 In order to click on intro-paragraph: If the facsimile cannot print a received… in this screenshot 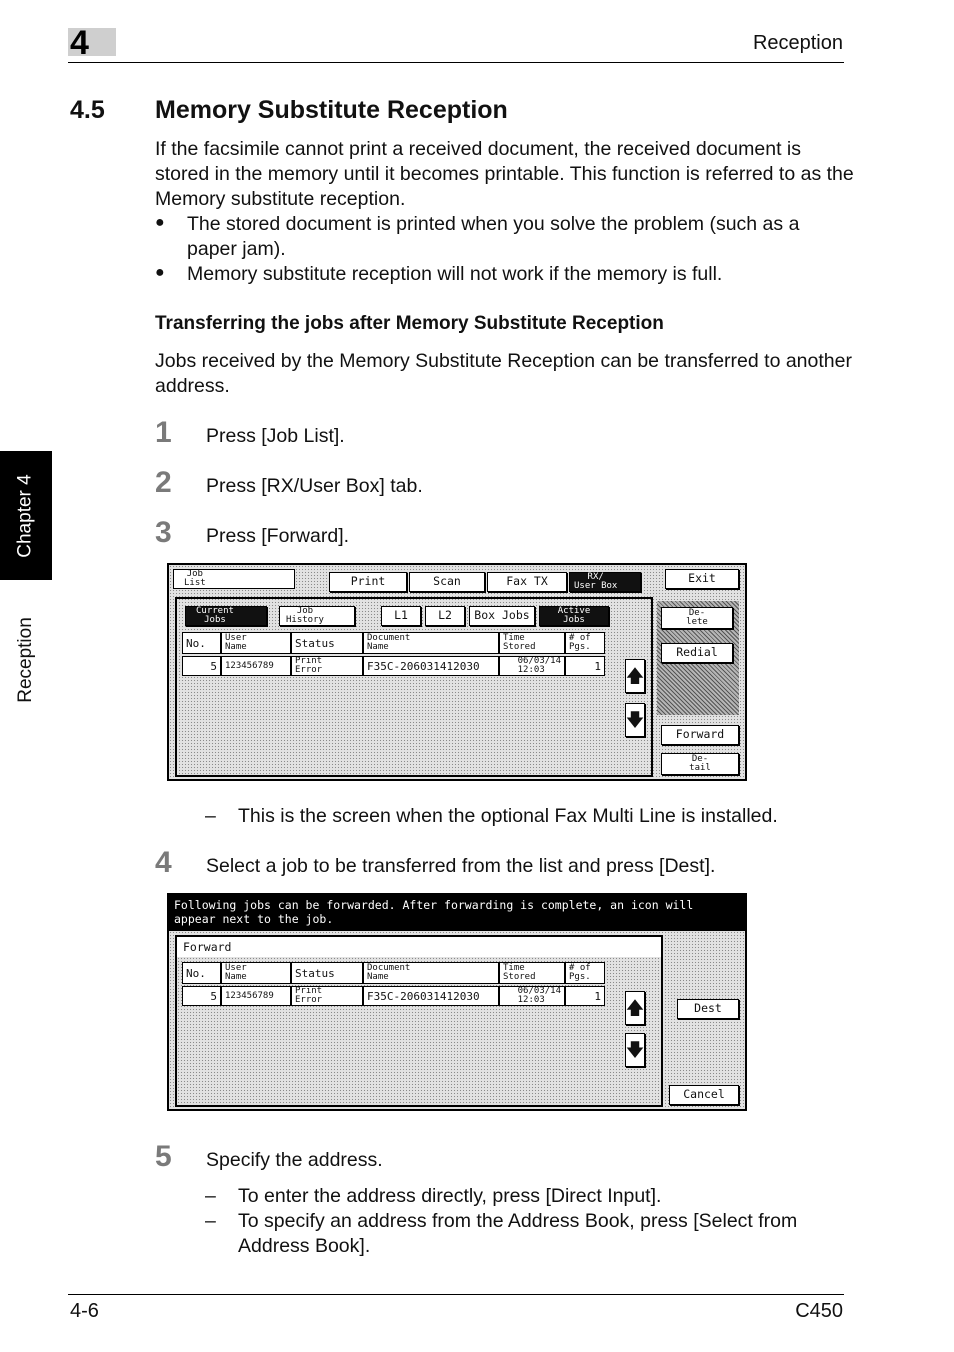, I will do `click(504, 174)`.